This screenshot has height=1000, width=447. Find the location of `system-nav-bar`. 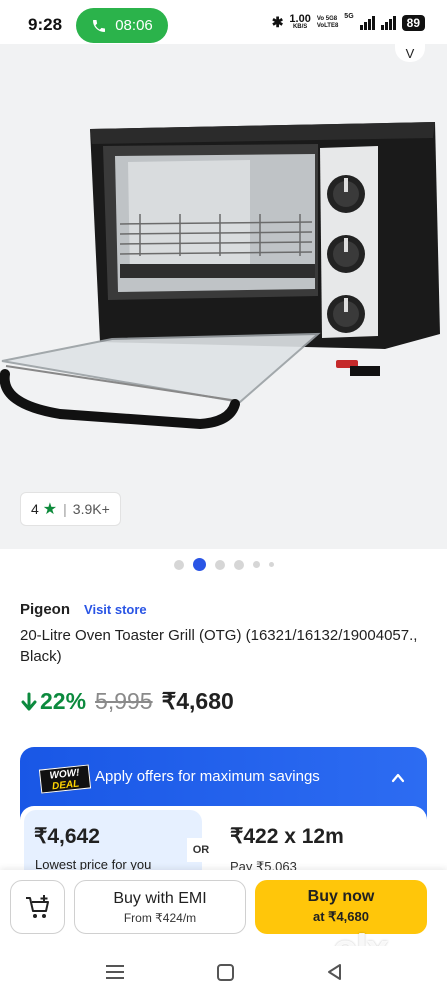

system-nav-bar is located at coordinates (223, 973).